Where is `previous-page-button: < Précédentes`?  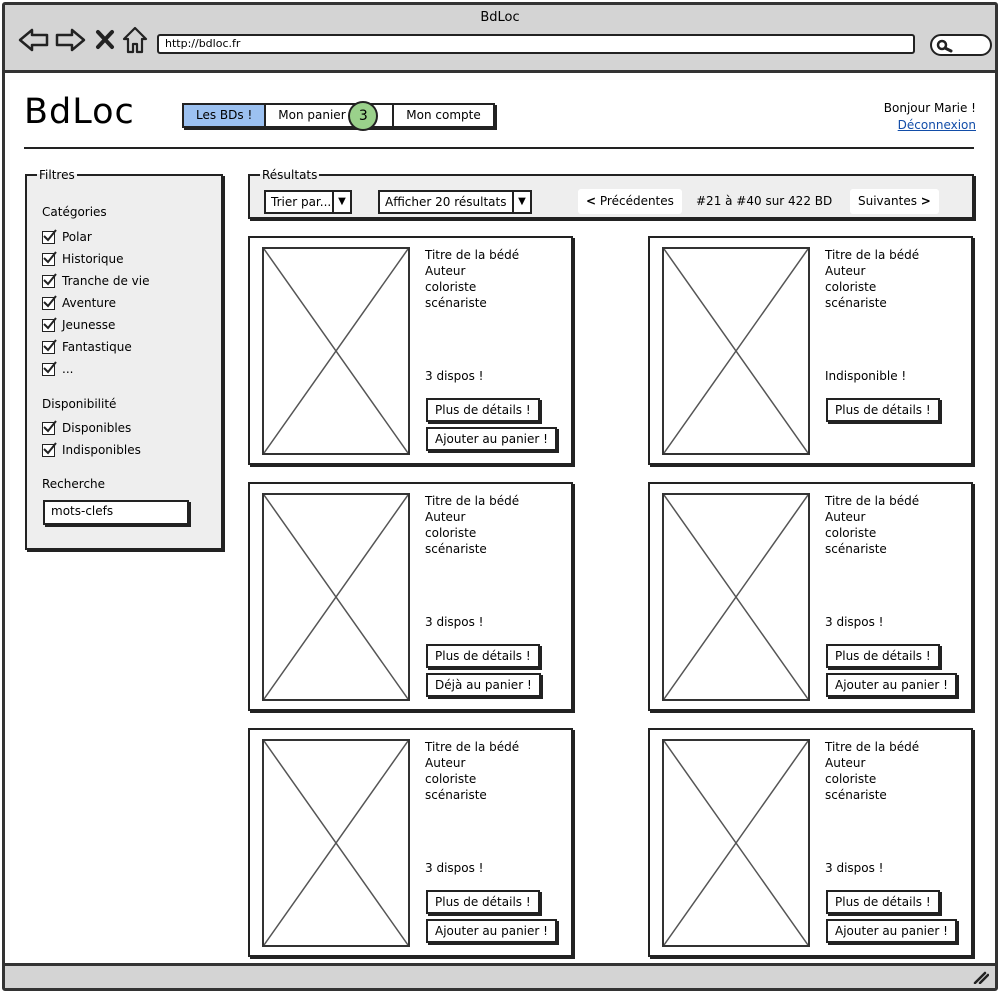 previous-page-button: < Précédentes is located at coordinates (630, 201).